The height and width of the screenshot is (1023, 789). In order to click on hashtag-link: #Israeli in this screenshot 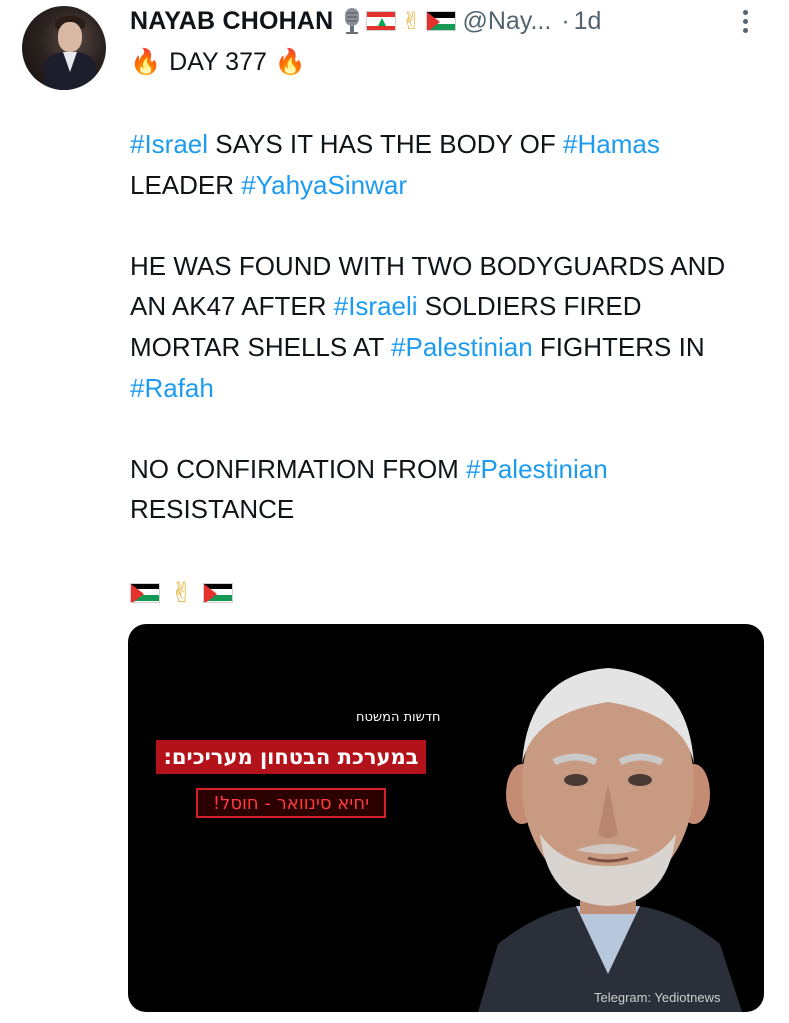, I will do `click(376, 306)`.